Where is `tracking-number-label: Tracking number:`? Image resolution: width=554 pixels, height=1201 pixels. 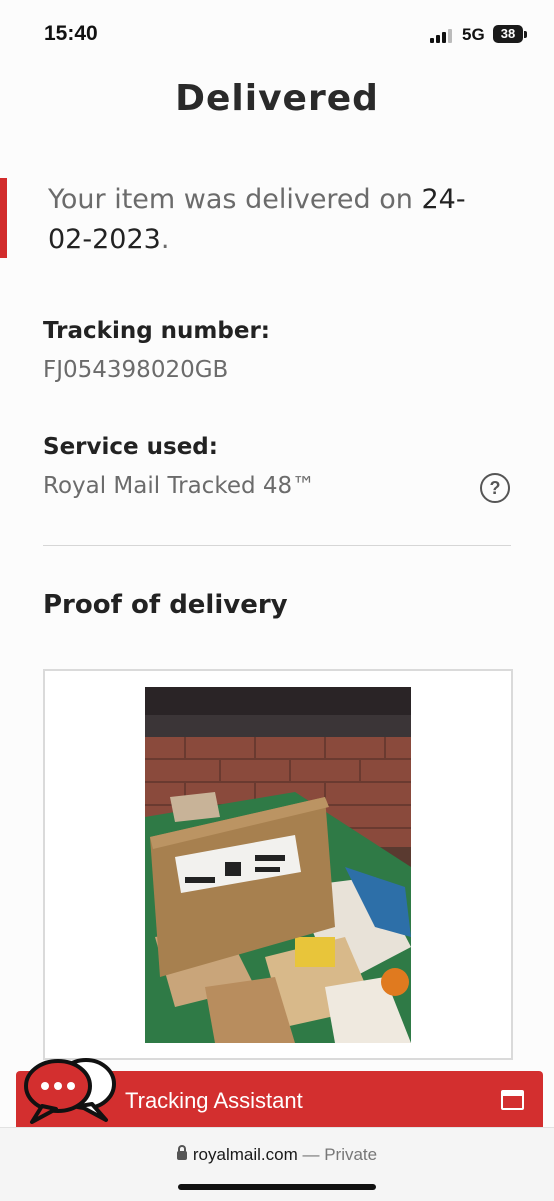 tracking-number-label: Tracking number: is located at coordinates (157, 331).